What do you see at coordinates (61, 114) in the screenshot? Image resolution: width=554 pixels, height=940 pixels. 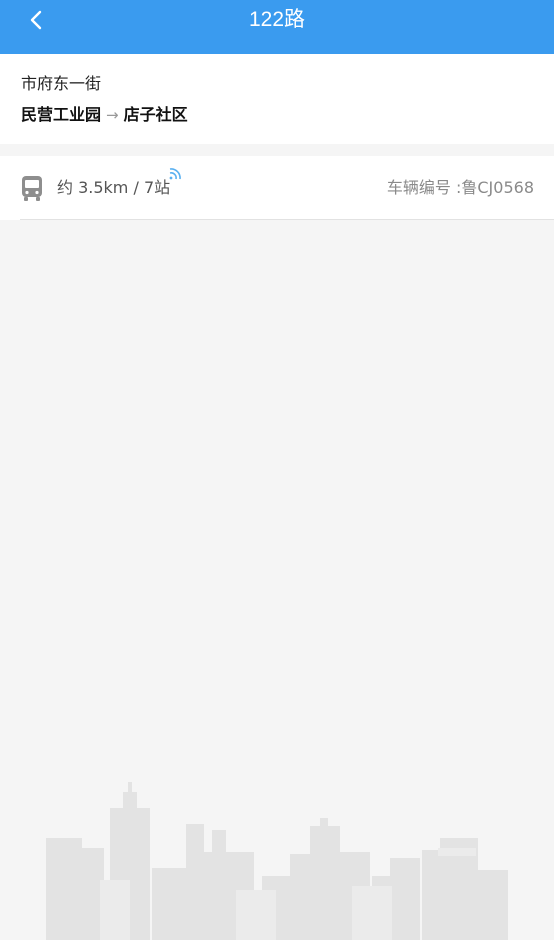 I see `route-origin: 民营工业园` at bounding box center [61, 114].